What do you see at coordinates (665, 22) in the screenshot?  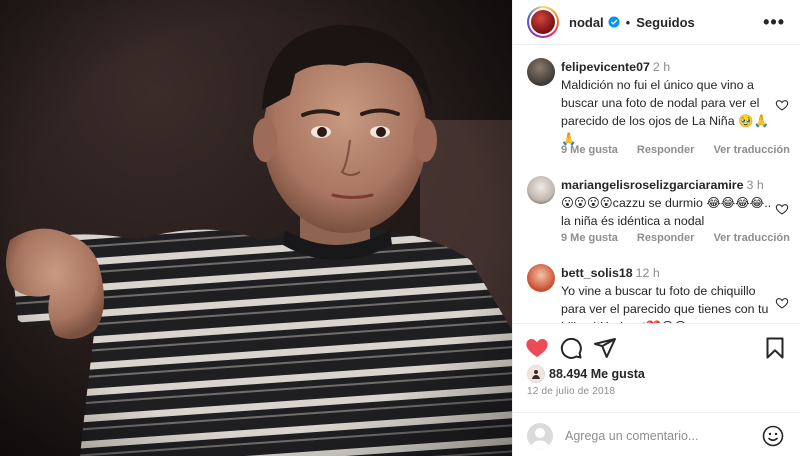 I see `following-button: Seguidos` at bounding box center [665, 22].